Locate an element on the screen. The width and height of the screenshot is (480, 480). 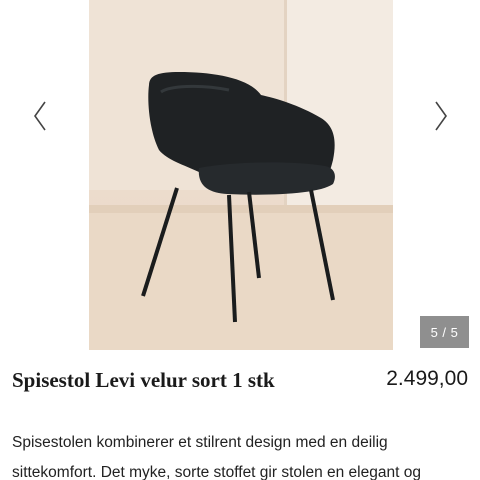
chevron-left-icon is located at coordinates (40, 116).